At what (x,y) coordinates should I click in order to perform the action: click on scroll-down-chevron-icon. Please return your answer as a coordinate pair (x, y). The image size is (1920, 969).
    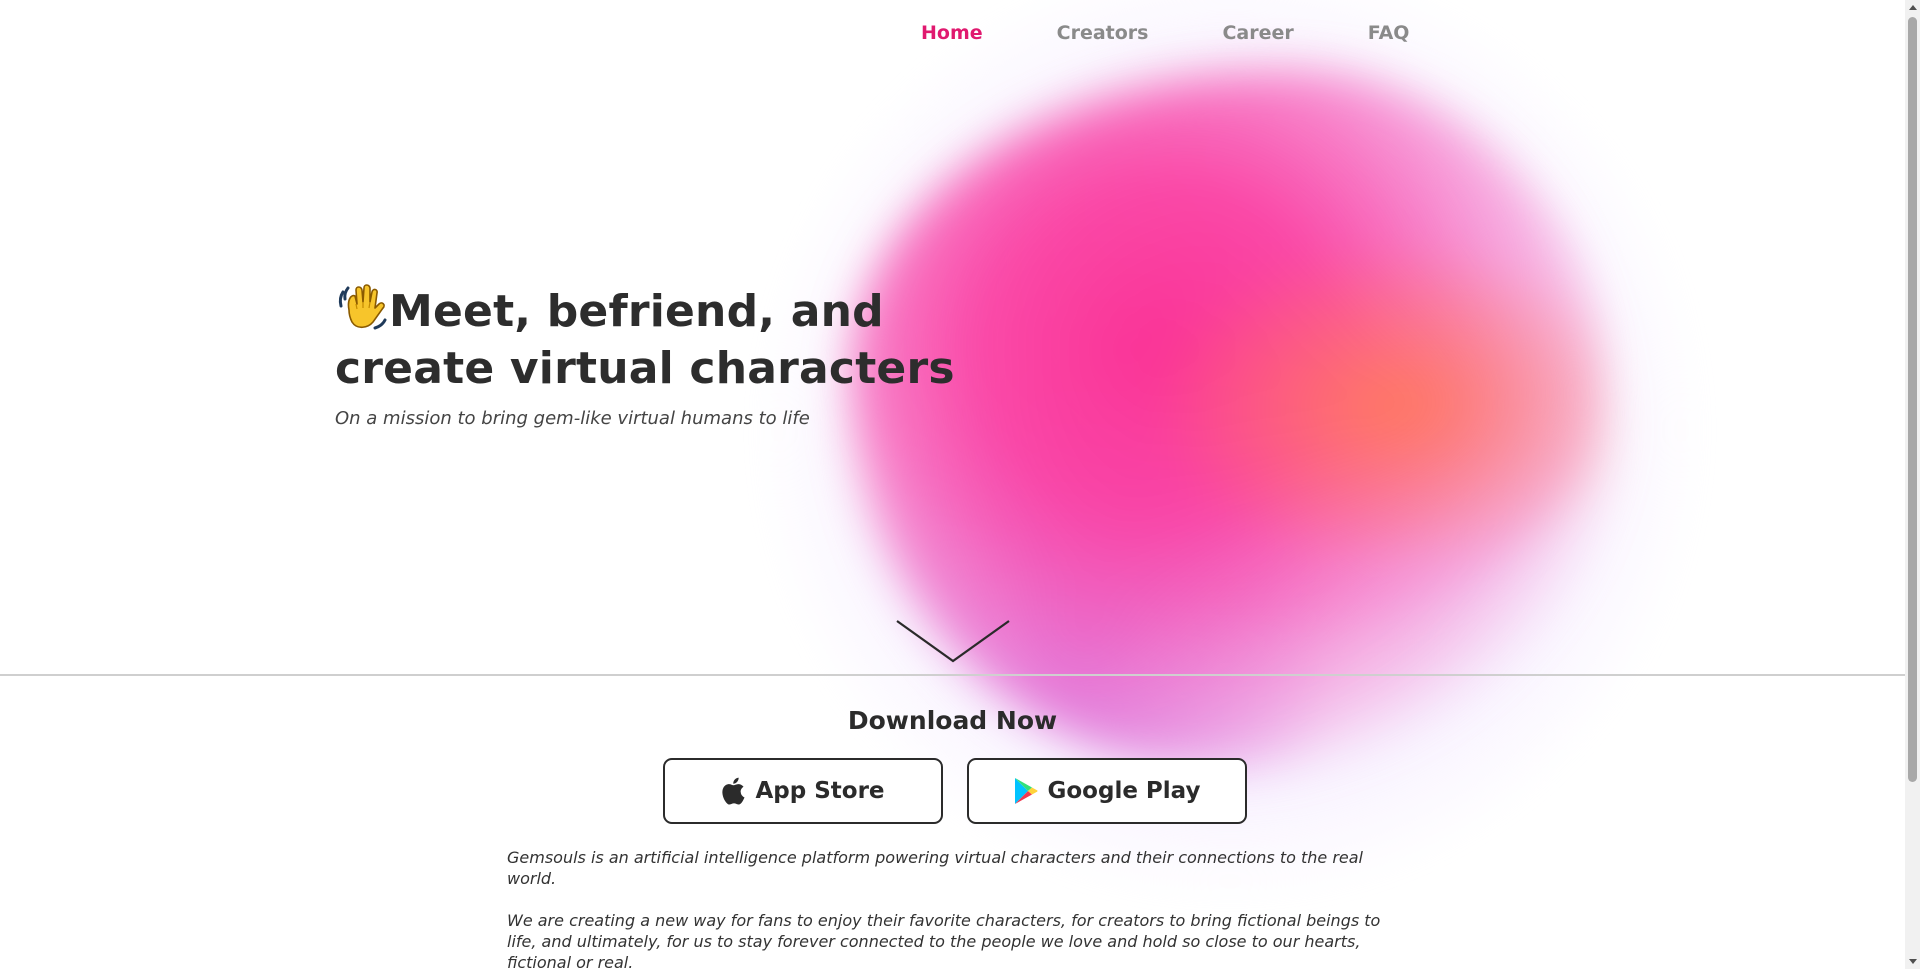
    Looking at the image, I should click on (953, 641).